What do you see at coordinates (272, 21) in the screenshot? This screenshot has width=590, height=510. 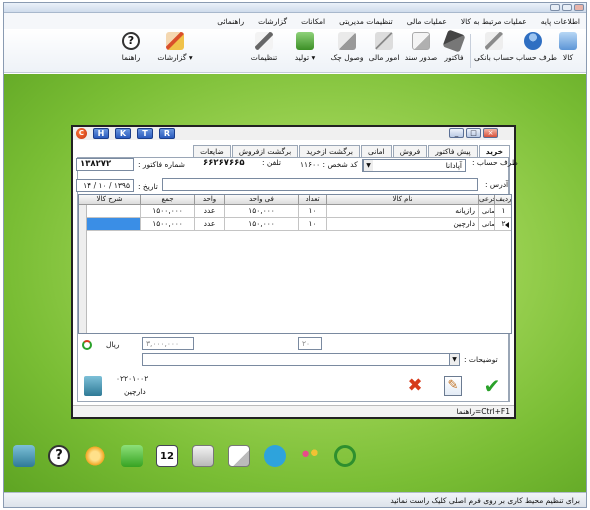 I see `menu-item-reports: گزارشات` at bounding box center [272, 21].